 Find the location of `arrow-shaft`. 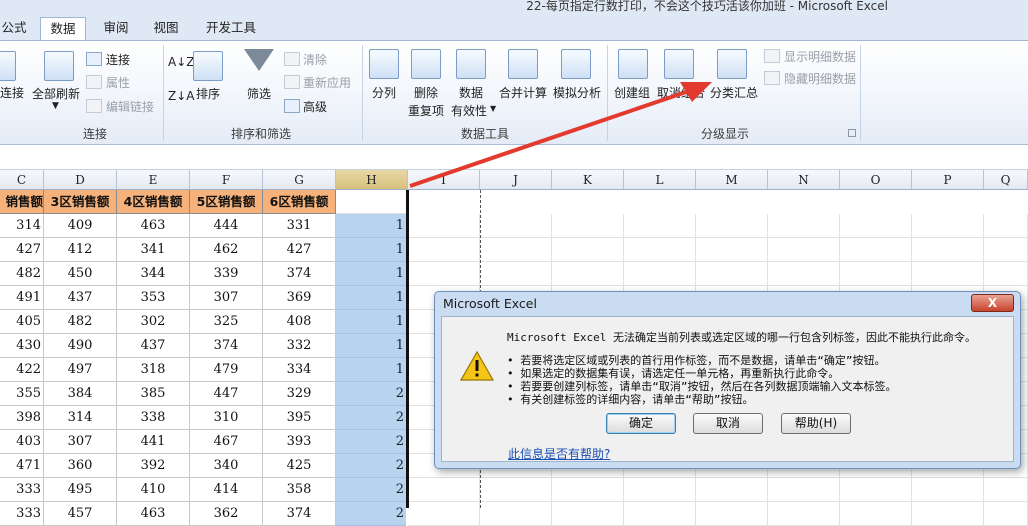

arrow-shaft is located at coordinates (551, 138).